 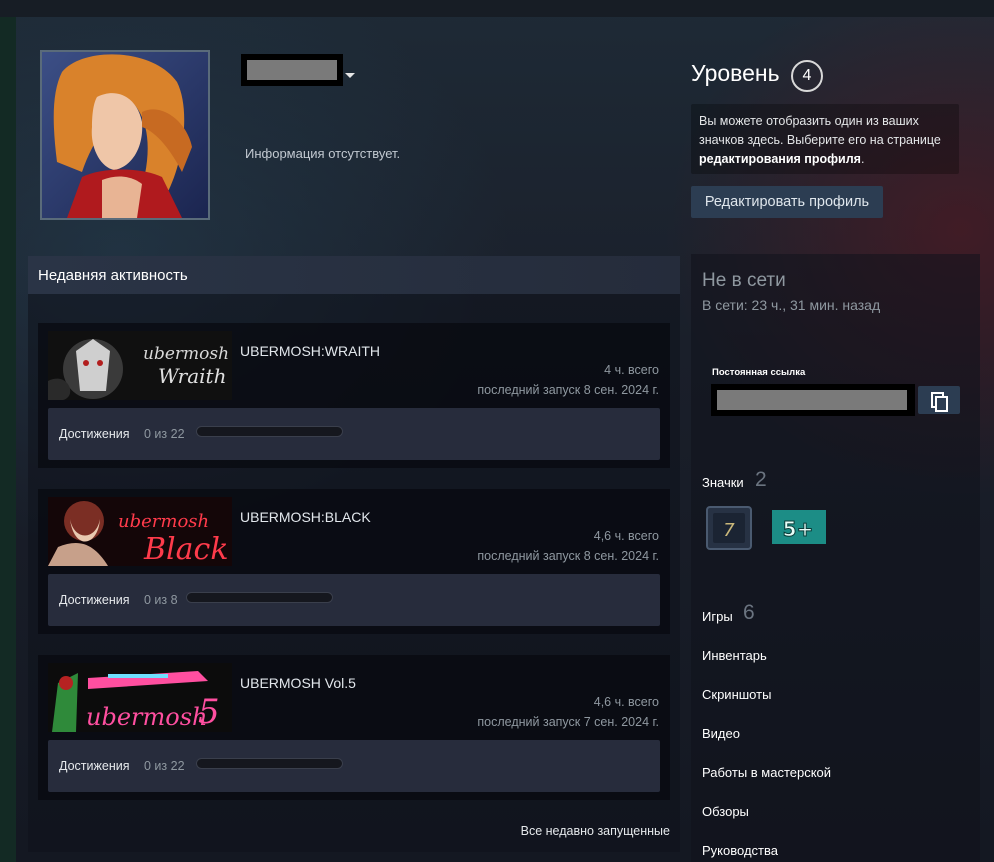 I want to click on permalink-field, so click(x=813, y=400).